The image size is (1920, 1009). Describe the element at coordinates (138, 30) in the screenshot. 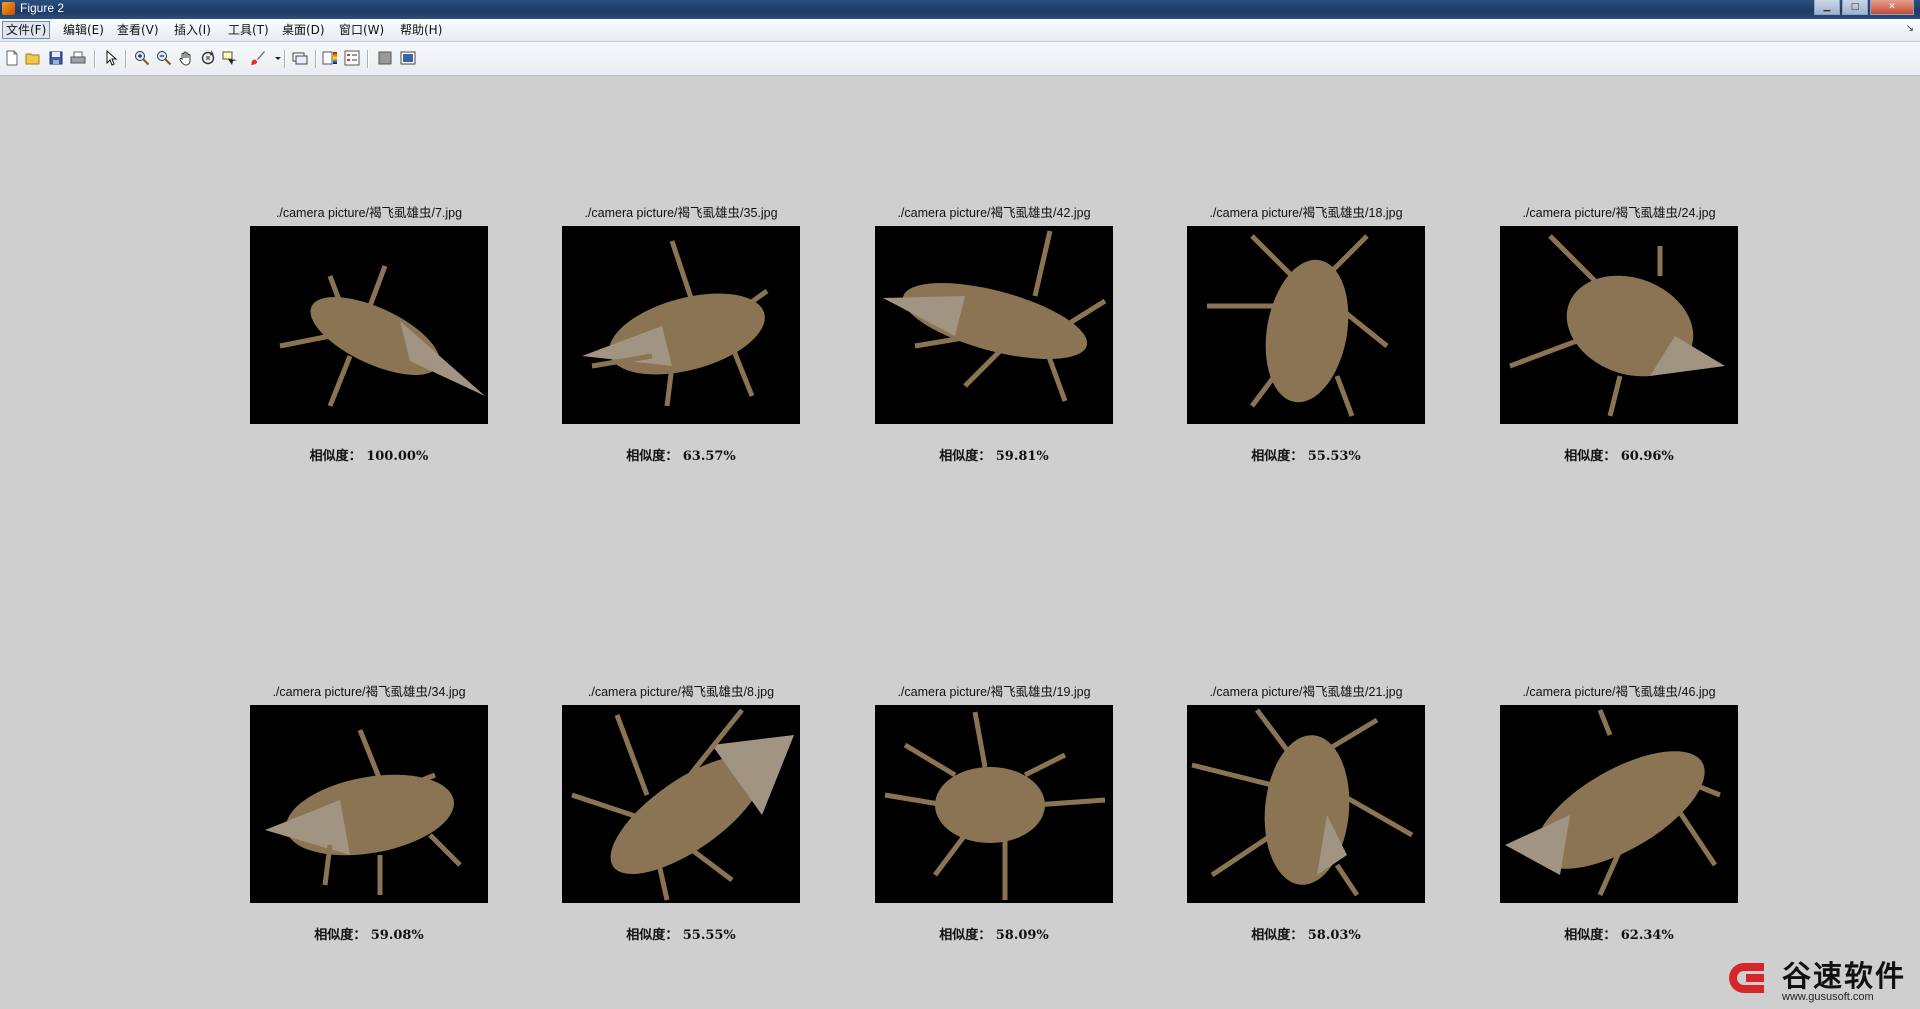

I see `menu-view: 查看(V)` at that location.